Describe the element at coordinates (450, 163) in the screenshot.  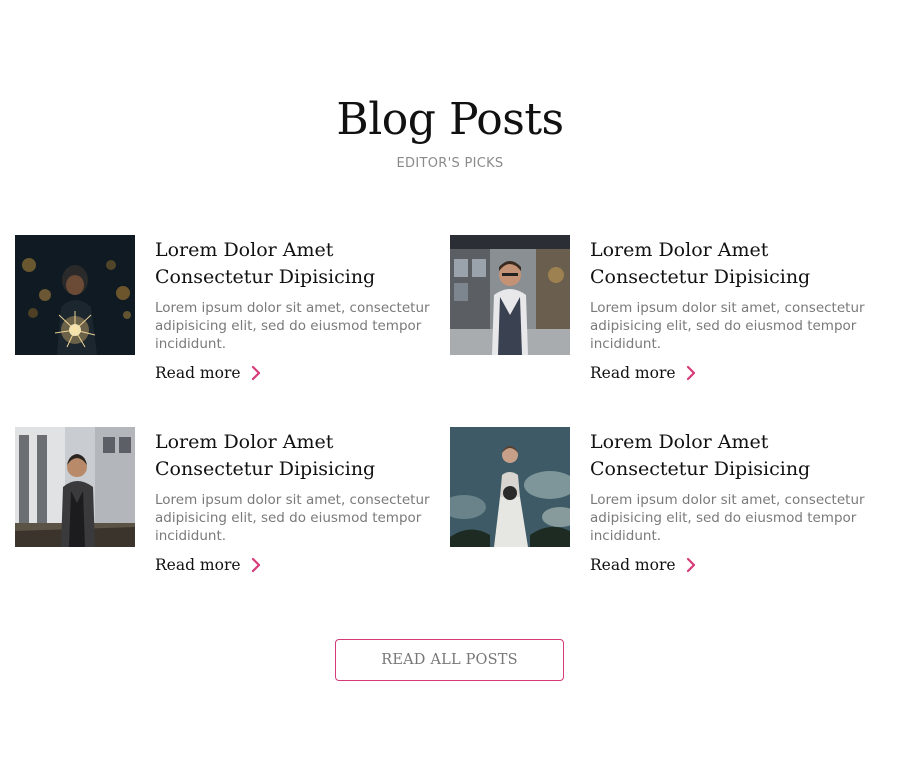
I see `page-subtitle: EDITOR'S PICKS` at that location.